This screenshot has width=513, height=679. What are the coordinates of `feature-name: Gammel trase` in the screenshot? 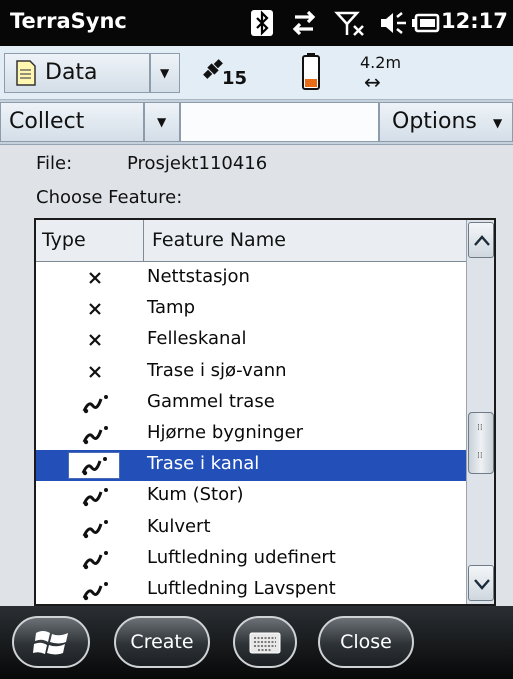 It's located at (211, 401).